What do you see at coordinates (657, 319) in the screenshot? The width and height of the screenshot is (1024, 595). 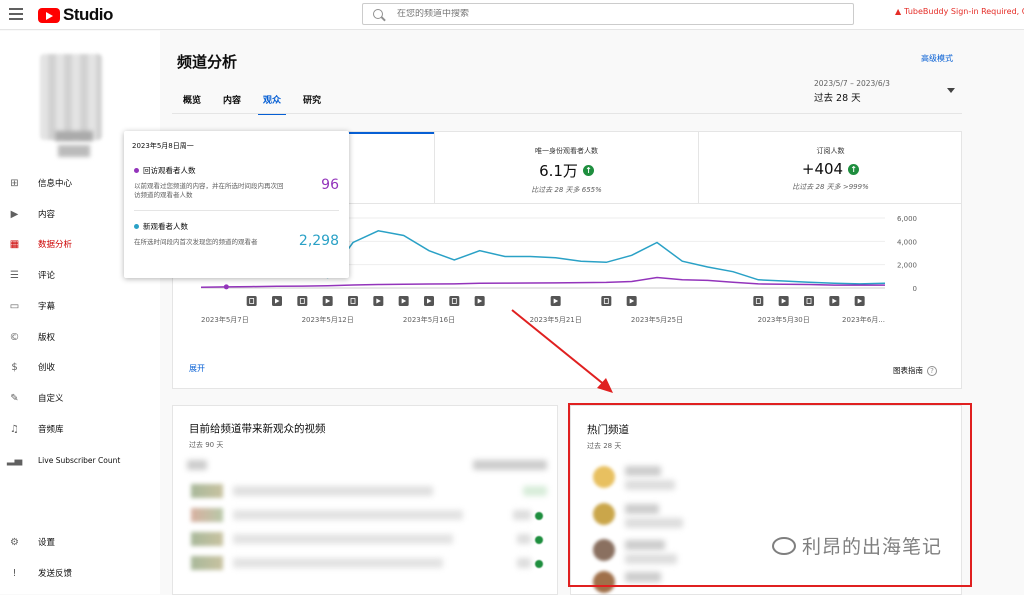 I see `x-tick-label: 2023年5月25日` at bounding box center [657, 319].